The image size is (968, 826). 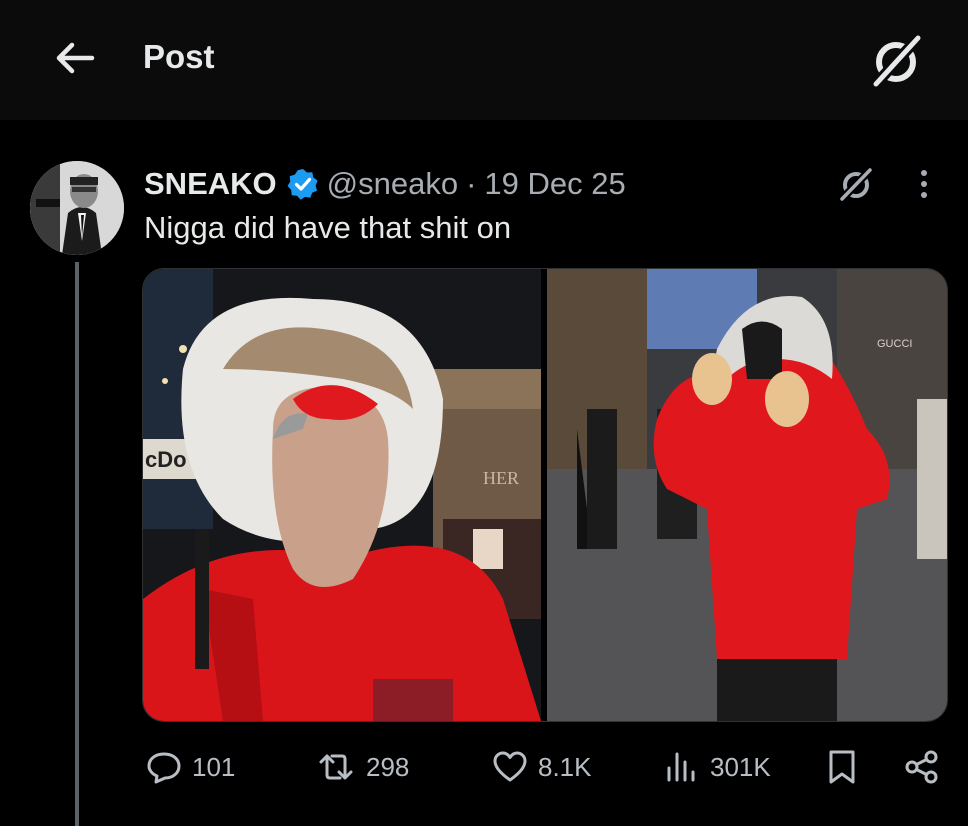 What do you see at coordinates (501, 478) in the screenshot?
I see `shop-sign: HER` at bounding box center [501, 478].